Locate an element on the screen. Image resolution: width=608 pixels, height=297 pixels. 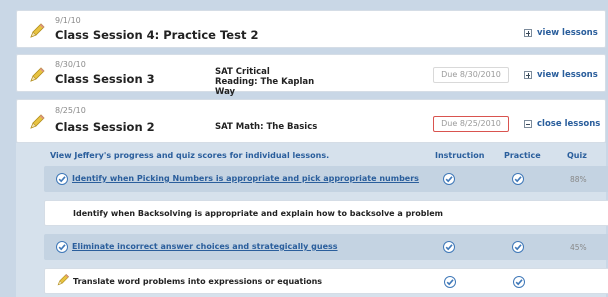
due-date-badge: Due 8/30/2010 is located at coordinates (471, 75).